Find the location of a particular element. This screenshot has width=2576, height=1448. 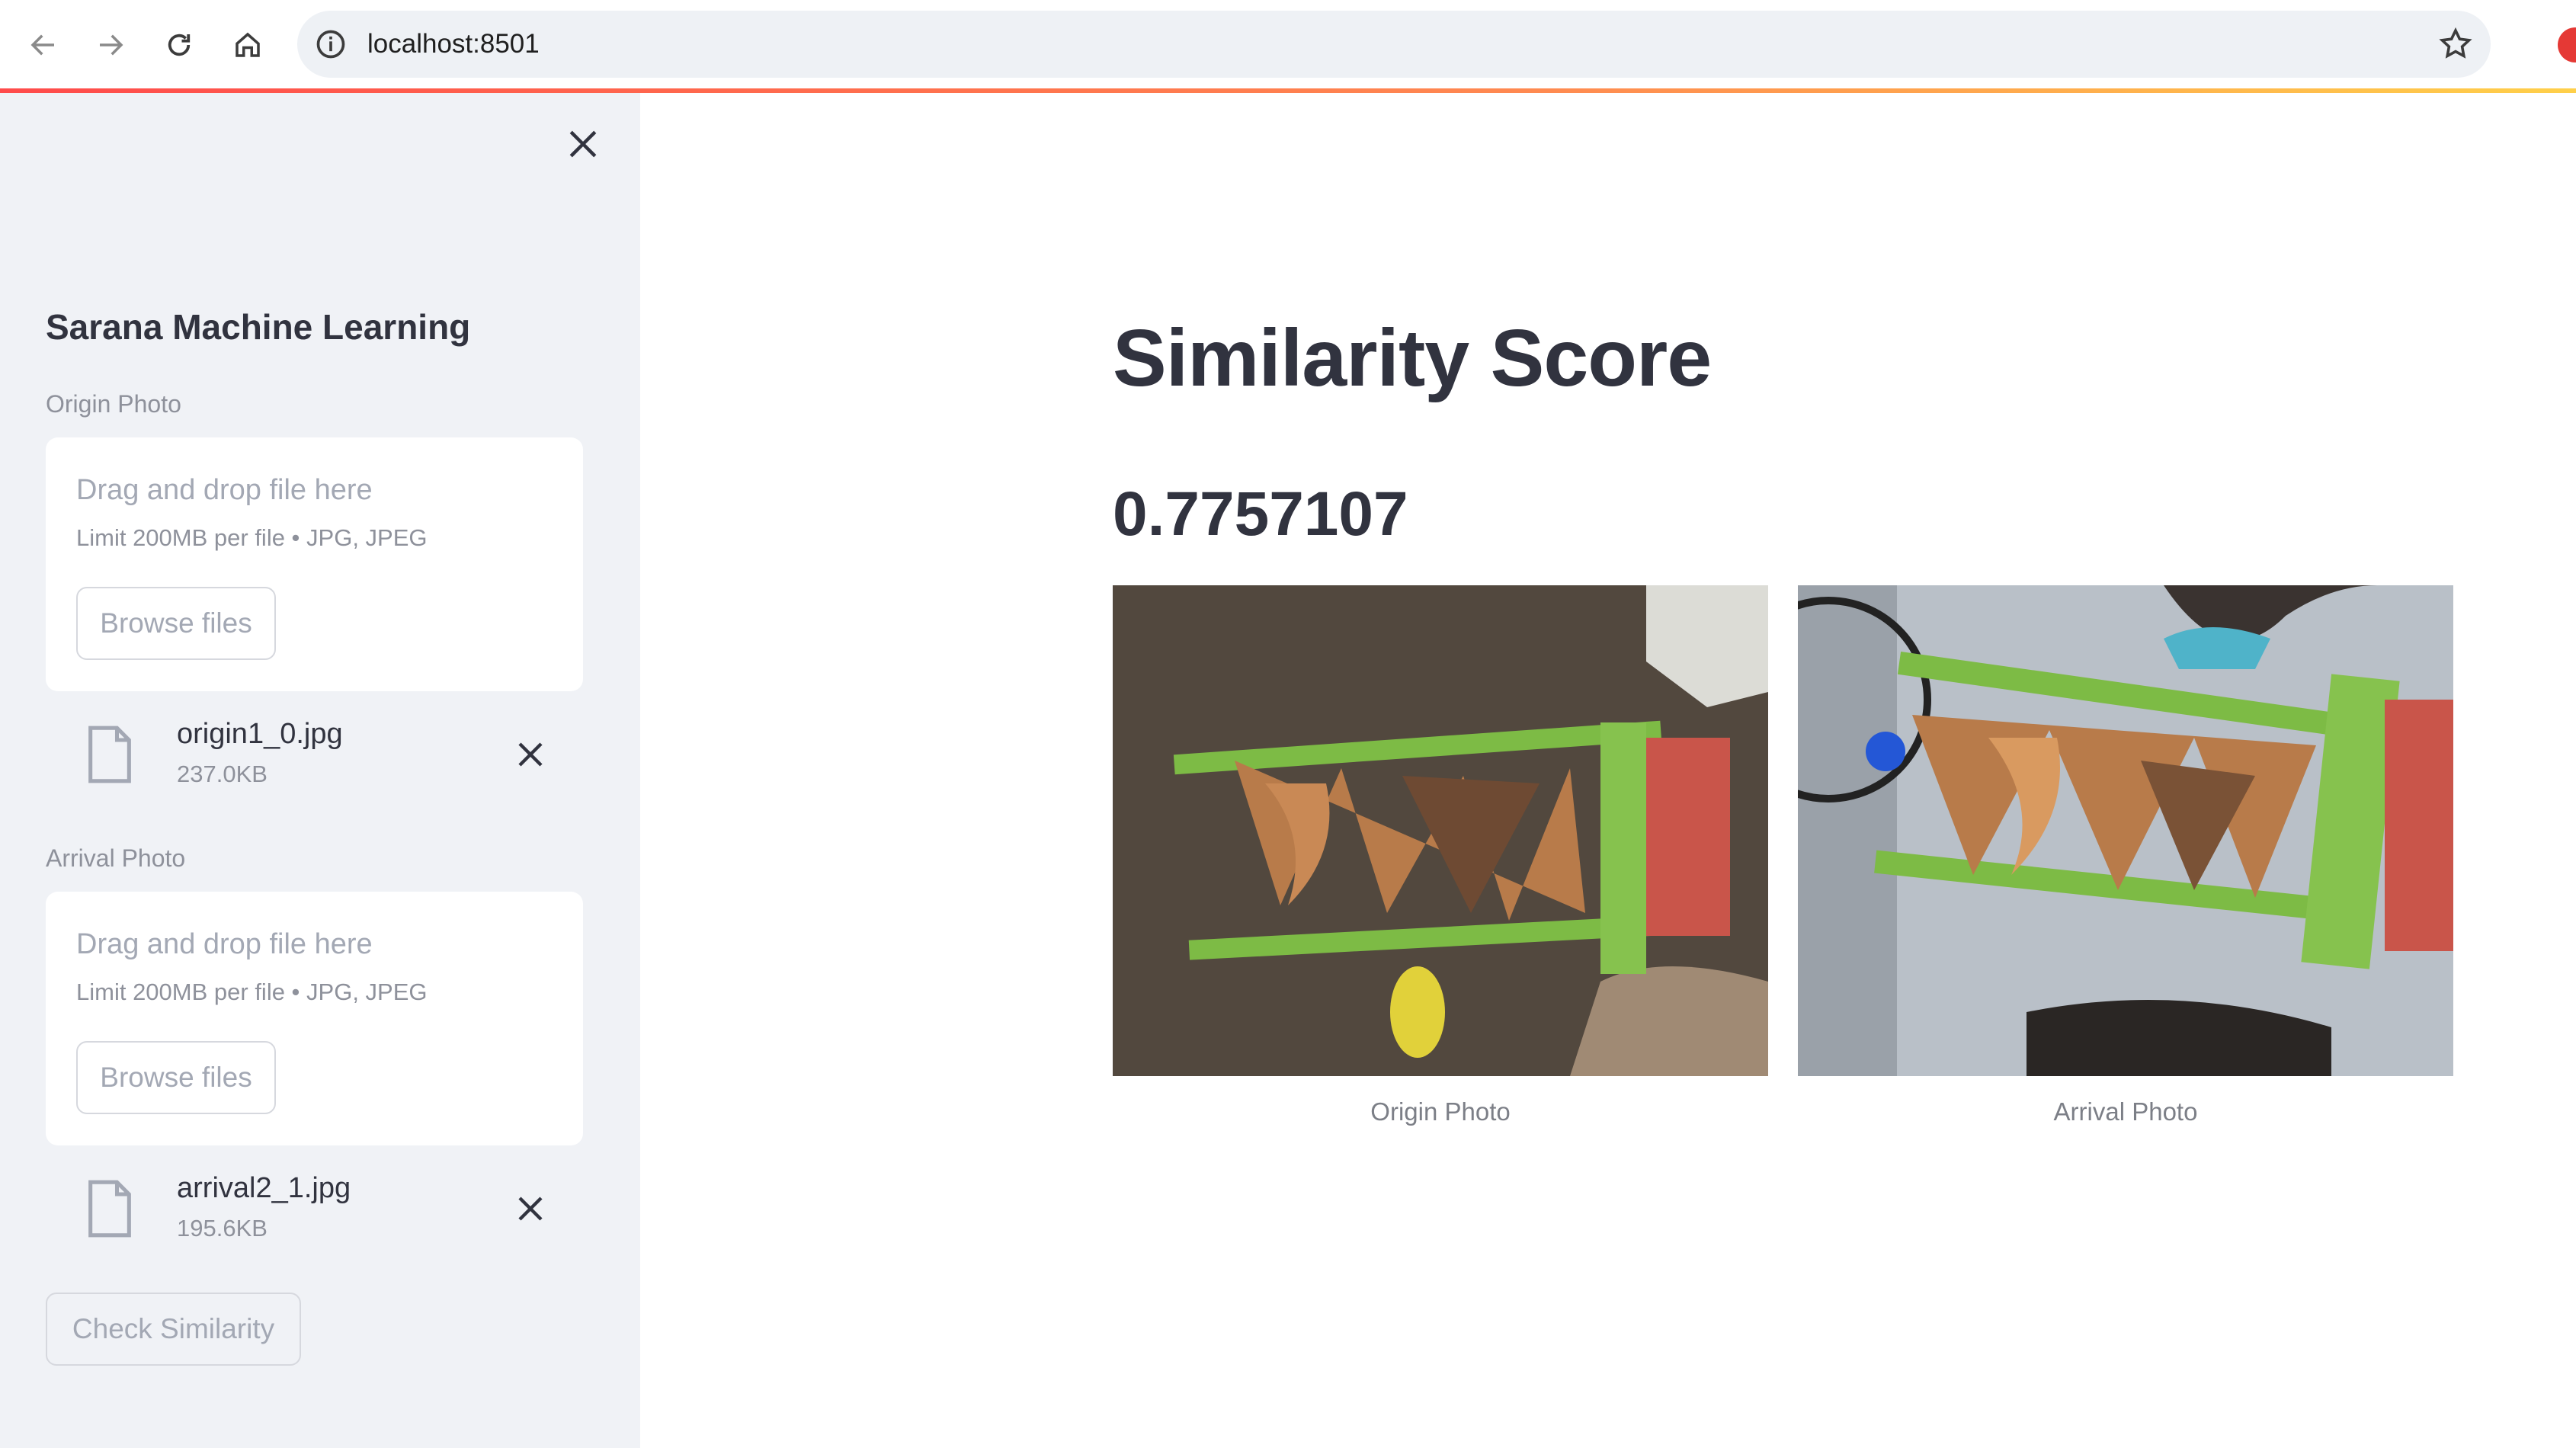

arrival-file-item: arrival2_1.jpg 195.6KB is located at coordinates (314, 1210).